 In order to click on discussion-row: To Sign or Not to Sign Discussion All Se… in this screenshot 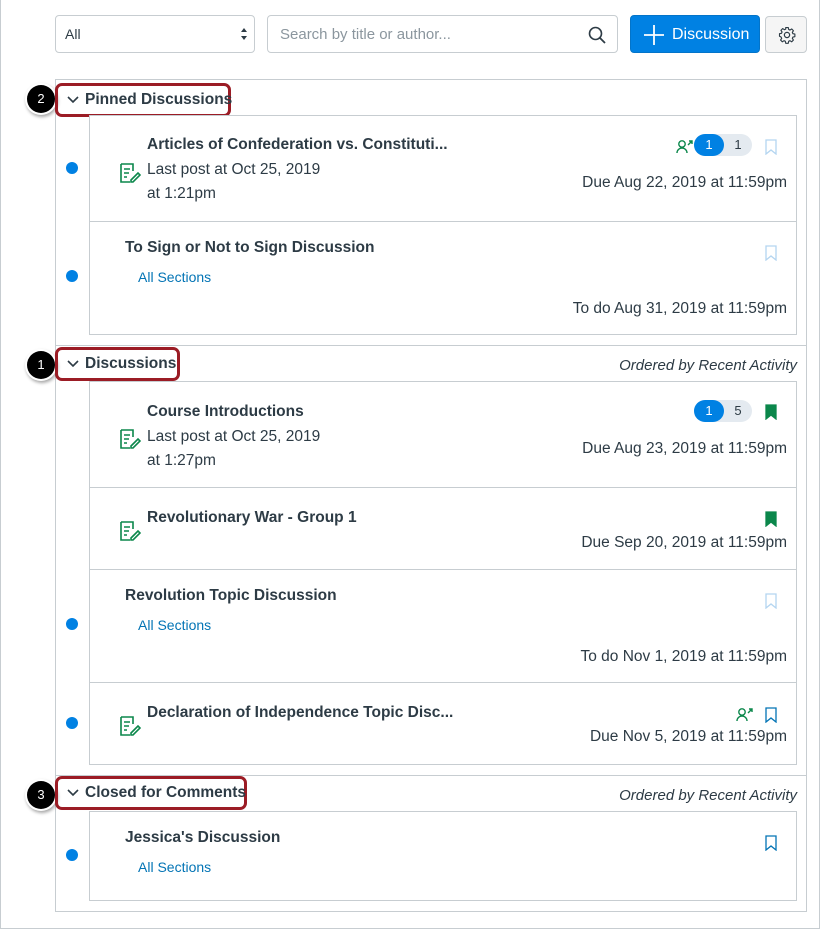, I will do `click(431, 278)`.